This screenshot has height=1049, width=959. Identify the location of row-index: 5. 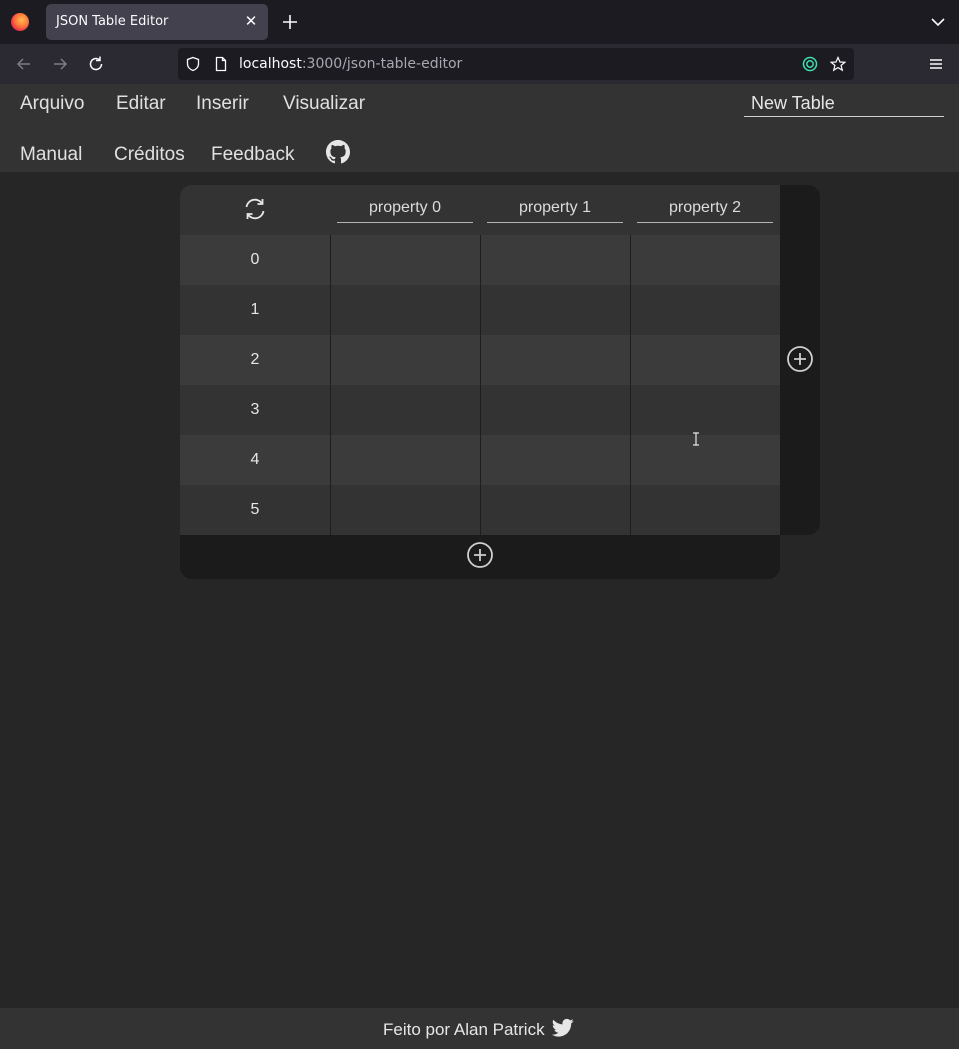
(255, 509).